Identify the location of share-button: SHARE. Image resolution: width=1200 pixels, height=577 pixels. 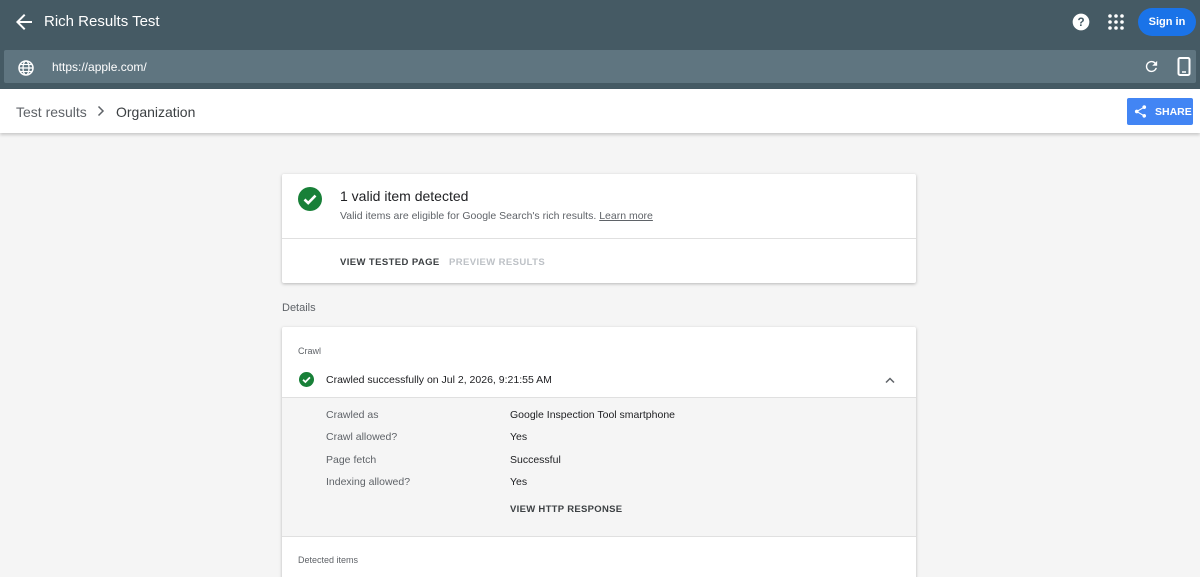
(1160, 111).